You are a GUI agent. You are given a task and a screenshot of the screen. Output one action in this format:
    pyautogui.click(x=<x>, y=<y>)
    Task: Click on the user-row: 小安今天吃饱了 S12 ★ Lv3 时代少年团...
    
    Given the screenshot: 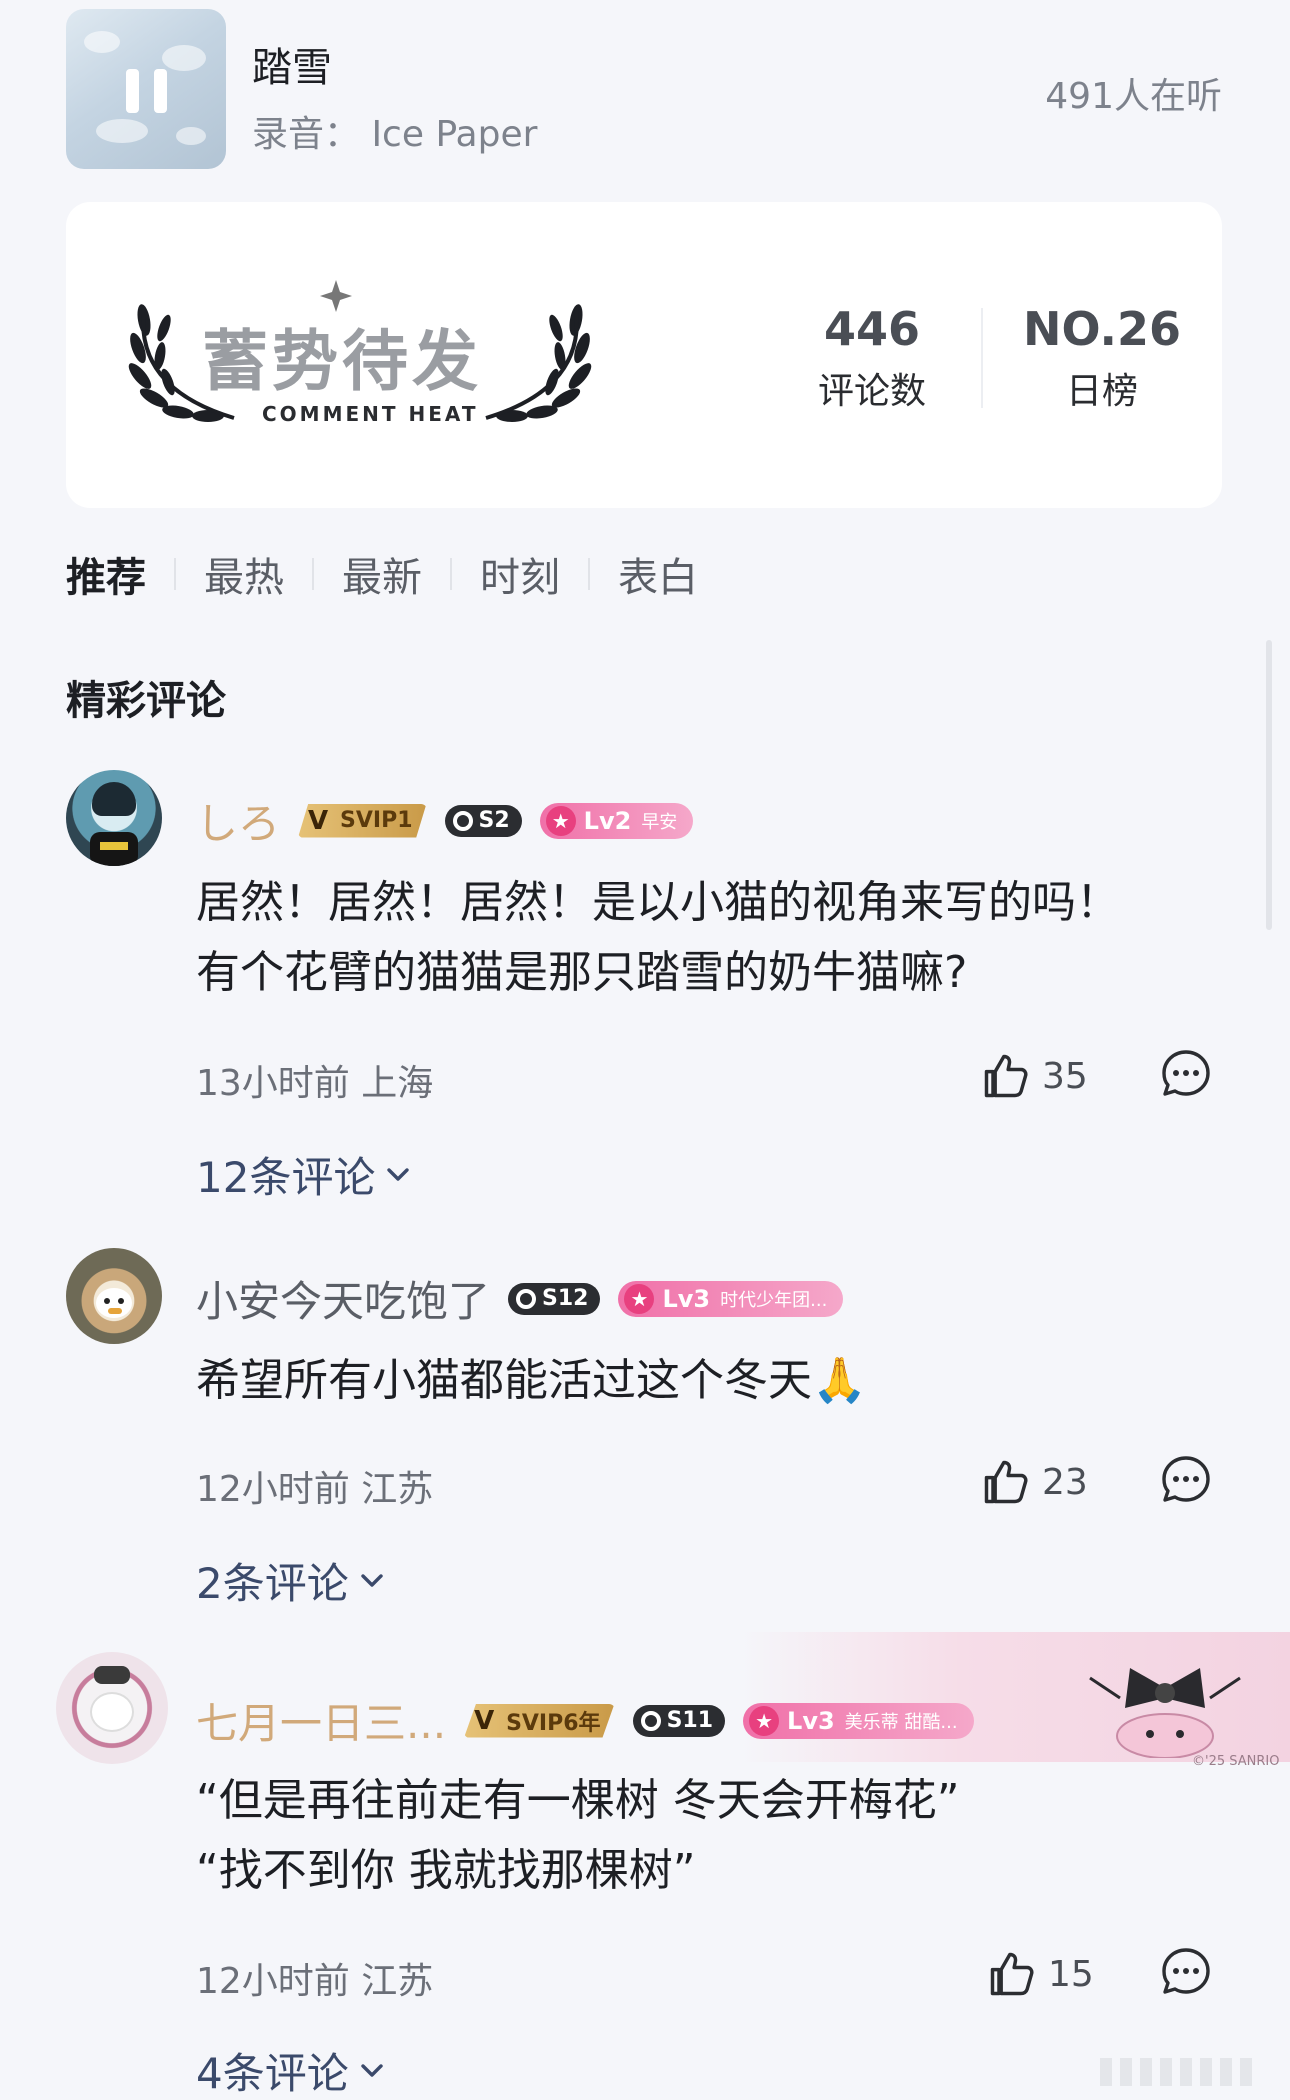 What is the action you would take?
    pyautogui.click(x=520, y=1298)
    